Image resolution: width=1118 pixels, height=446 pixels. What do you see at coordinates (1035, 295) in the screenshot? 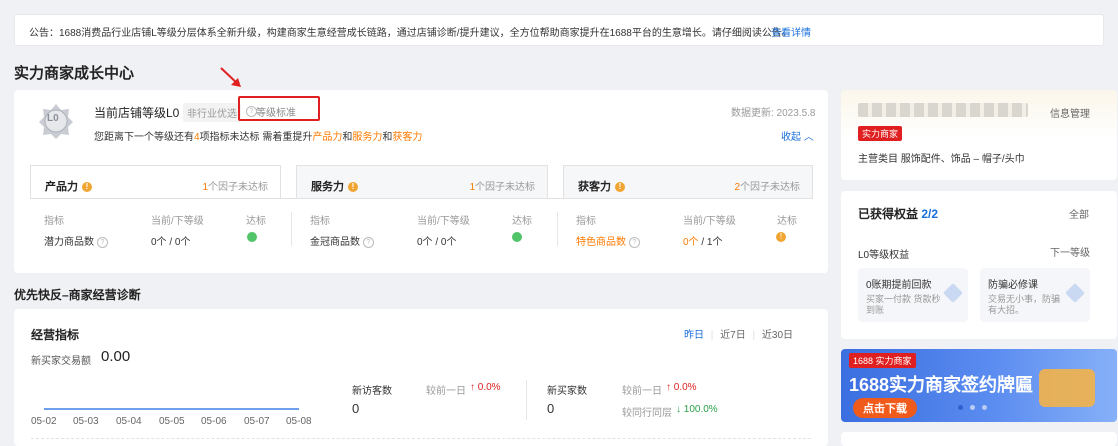
I see `benefit-item: 防骗必修课 交易无小事，防骗有大招。` at bounding box center [1035, 295].